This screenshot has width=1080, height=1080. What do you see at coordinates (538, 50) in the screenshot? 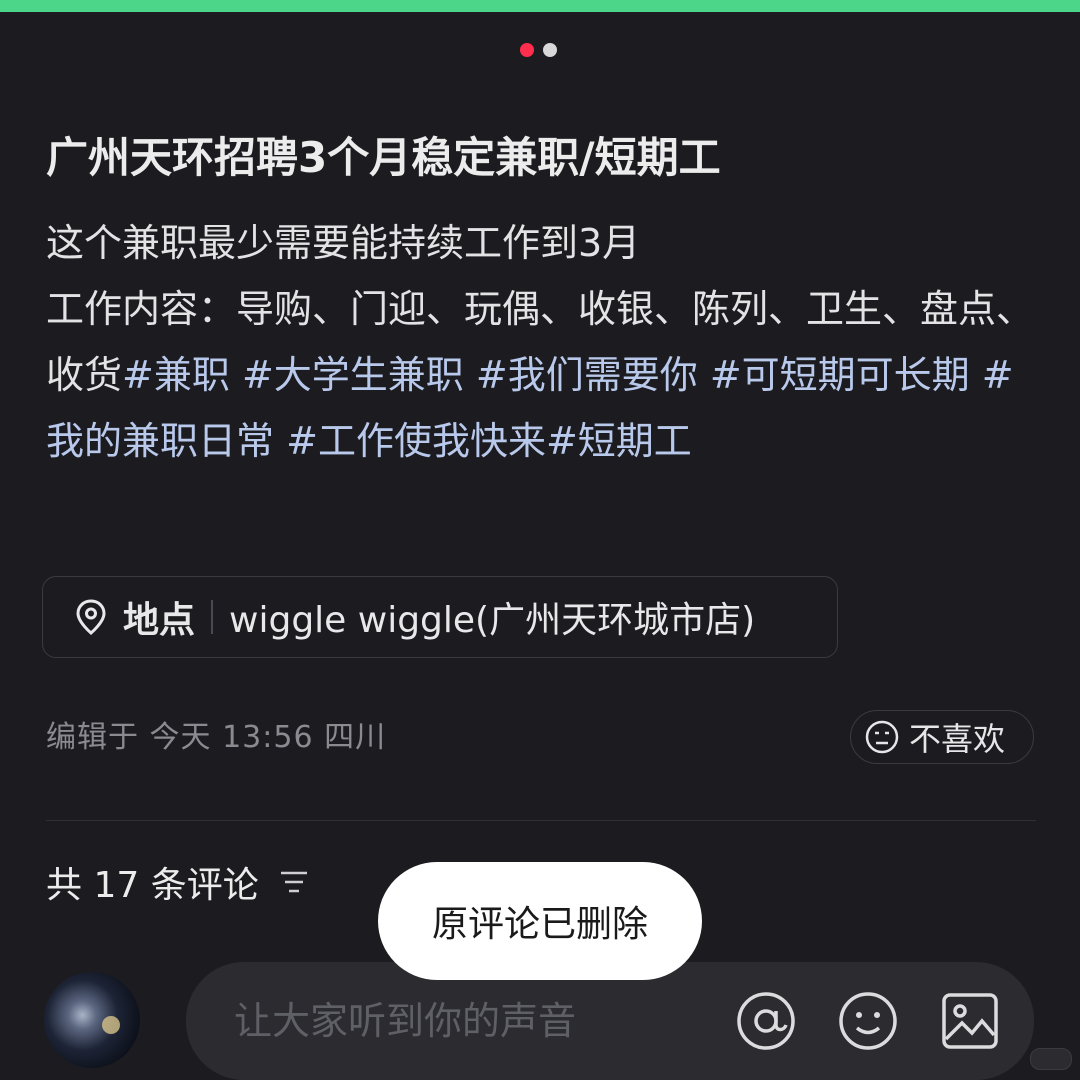
I see `carousel-indicator` at bounding box center [538, 50].